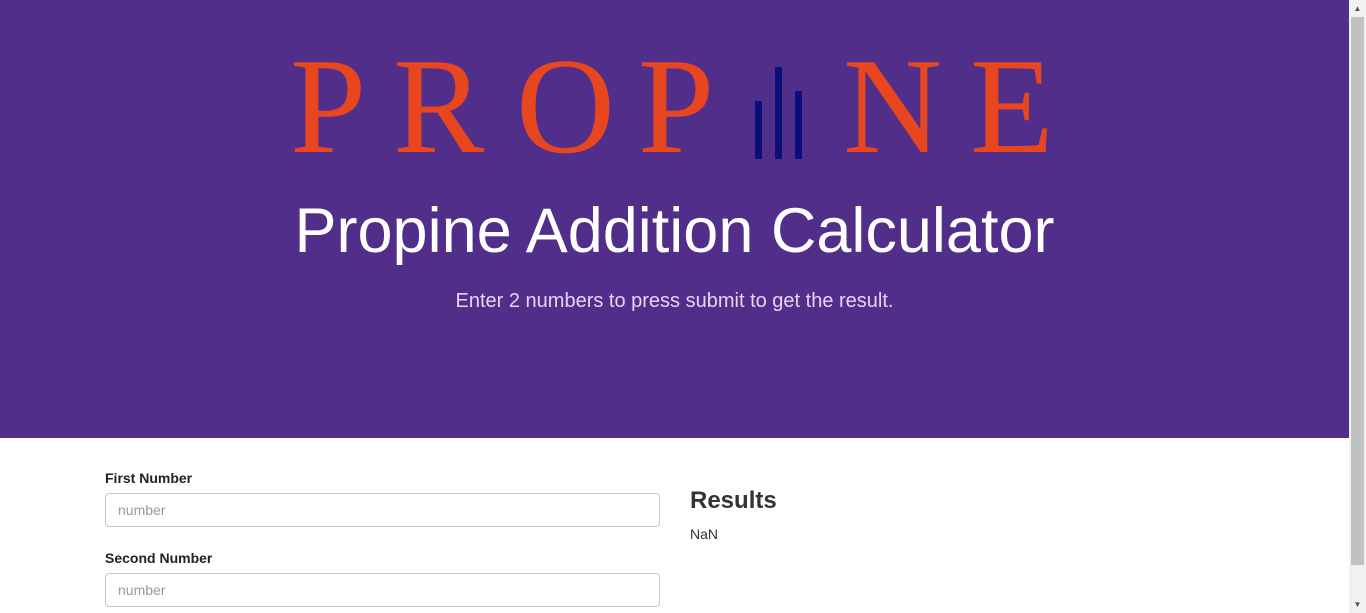 This screenshot has width=1366, height=613. I want to click on logo-letter: R, so click(439, 106).